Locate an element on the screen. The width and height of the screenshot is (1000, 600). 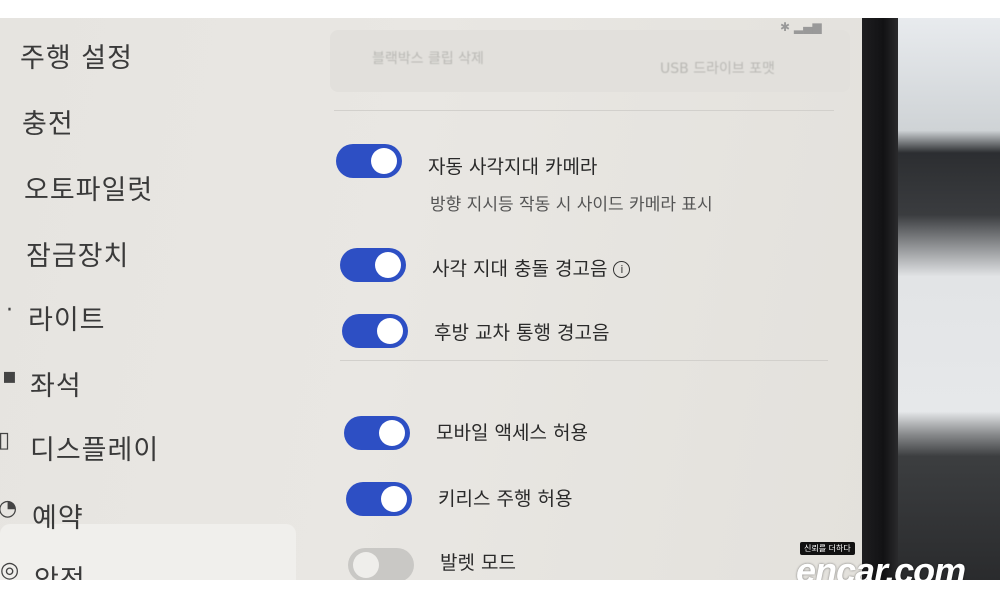
status-icons: ✱ ▂▄▆ is located at coordinates (801, 27).